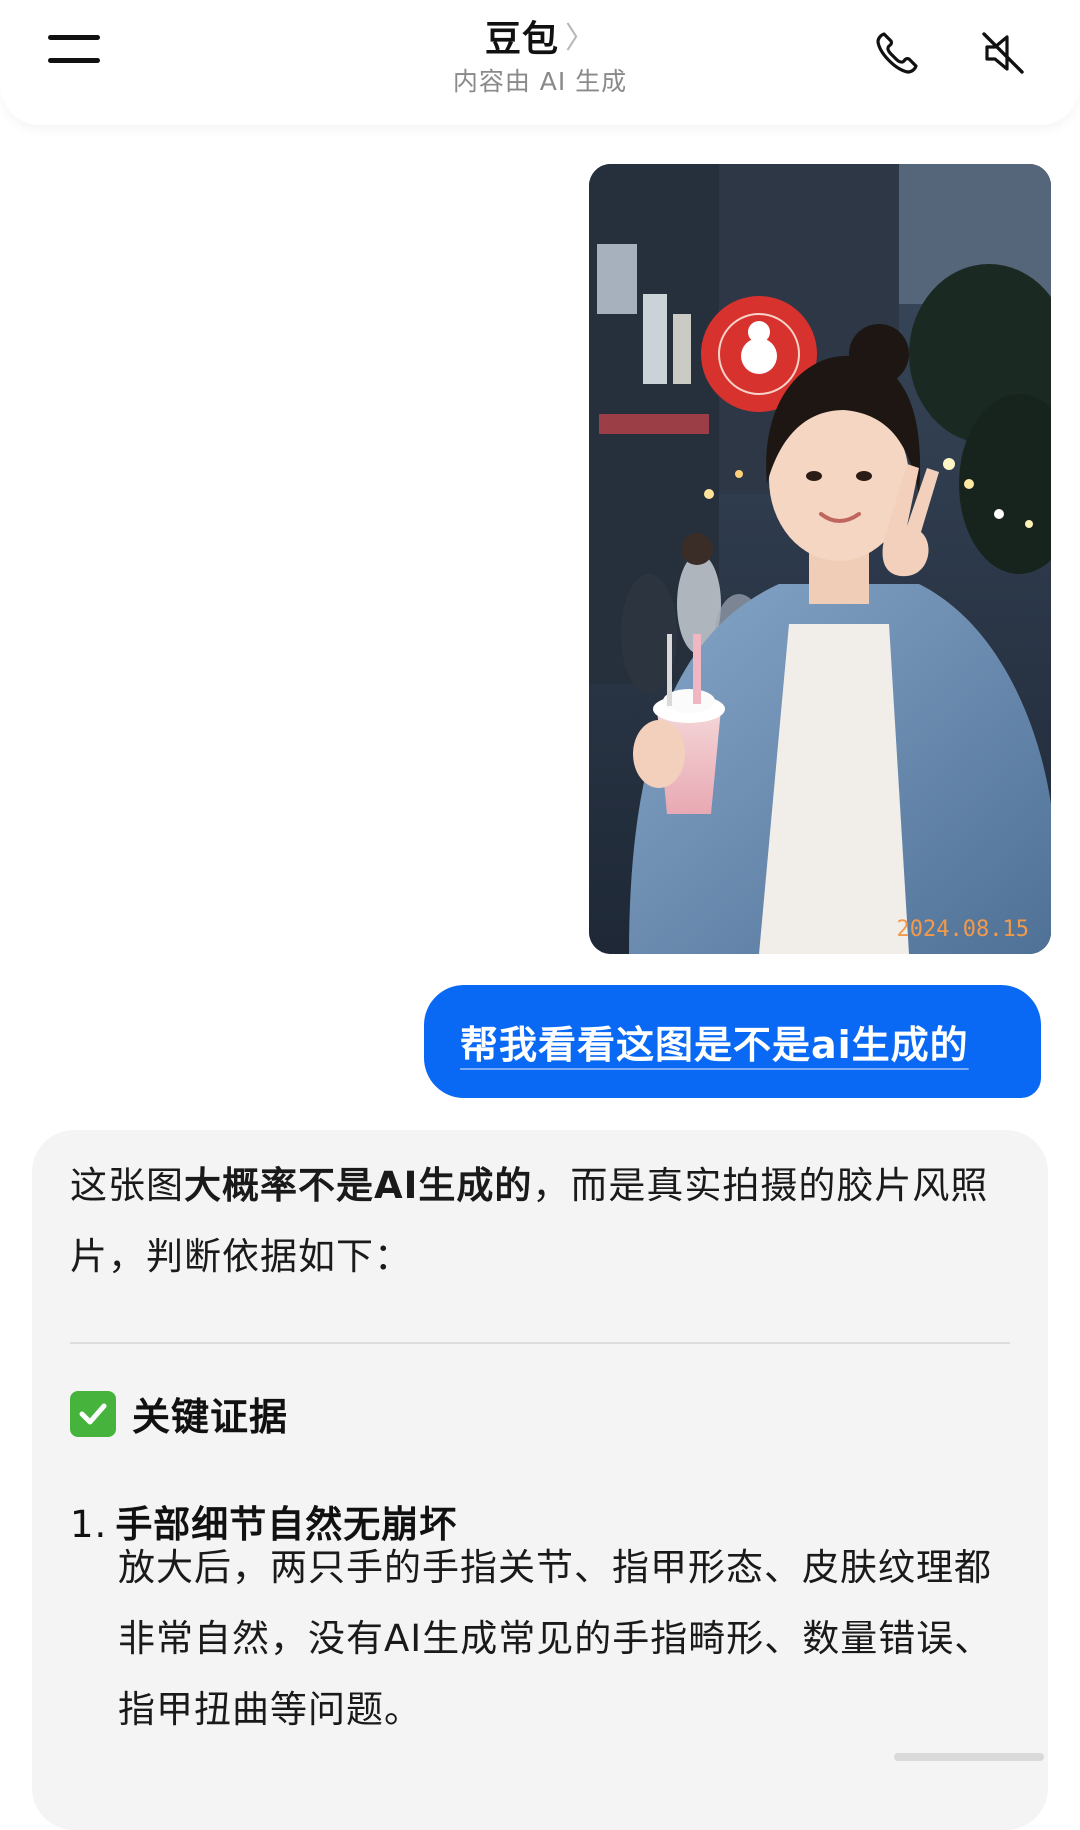 The height and width of the screenshot is (1830, 1080). Describe the element at coordinates (529, 1221) in the screenshot. I see `answer-intro: 这张图大概率不是AI生成的，而是真实拍摄的胶片风照片，判断依据如下：` at that location.